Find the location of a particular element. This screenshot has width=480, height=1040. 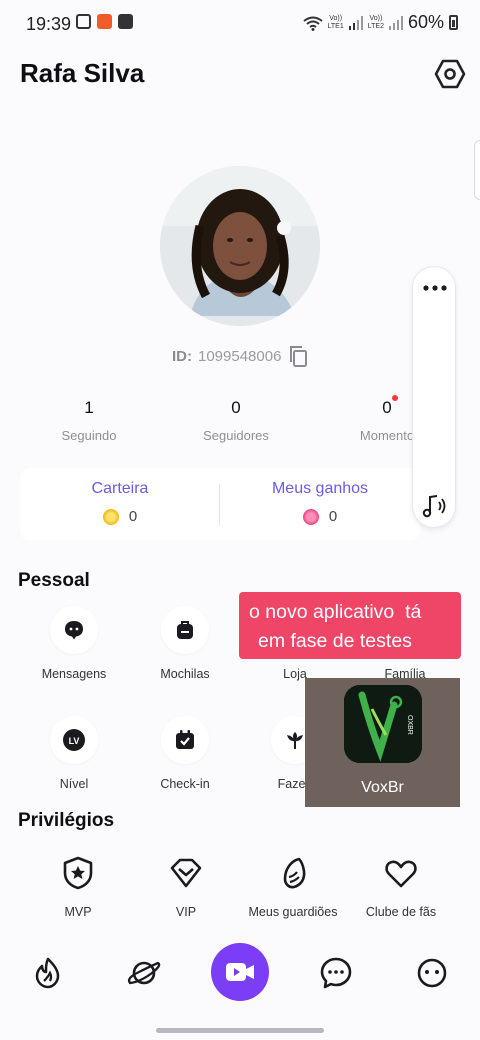

priv-label: Meus guardiões is located at coordinates (293, 912).